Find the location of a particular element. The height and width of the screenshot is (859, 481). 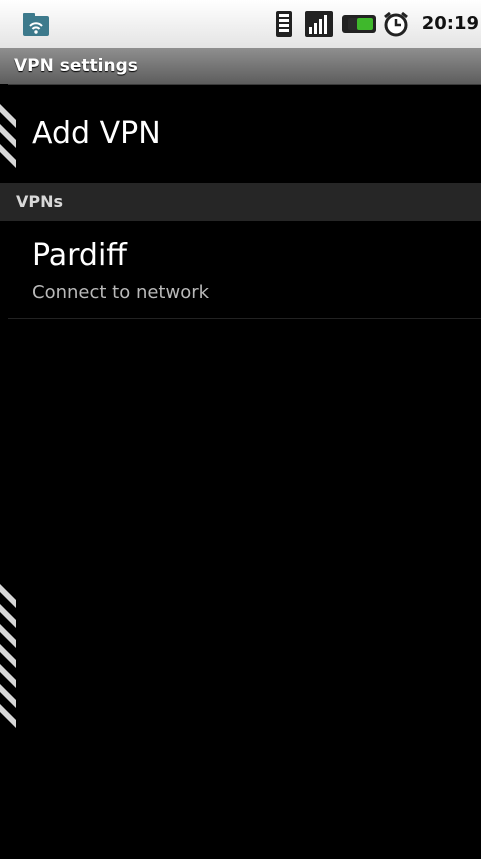

add-vpn-label: Add VPN is located at coordinates (96, 133).